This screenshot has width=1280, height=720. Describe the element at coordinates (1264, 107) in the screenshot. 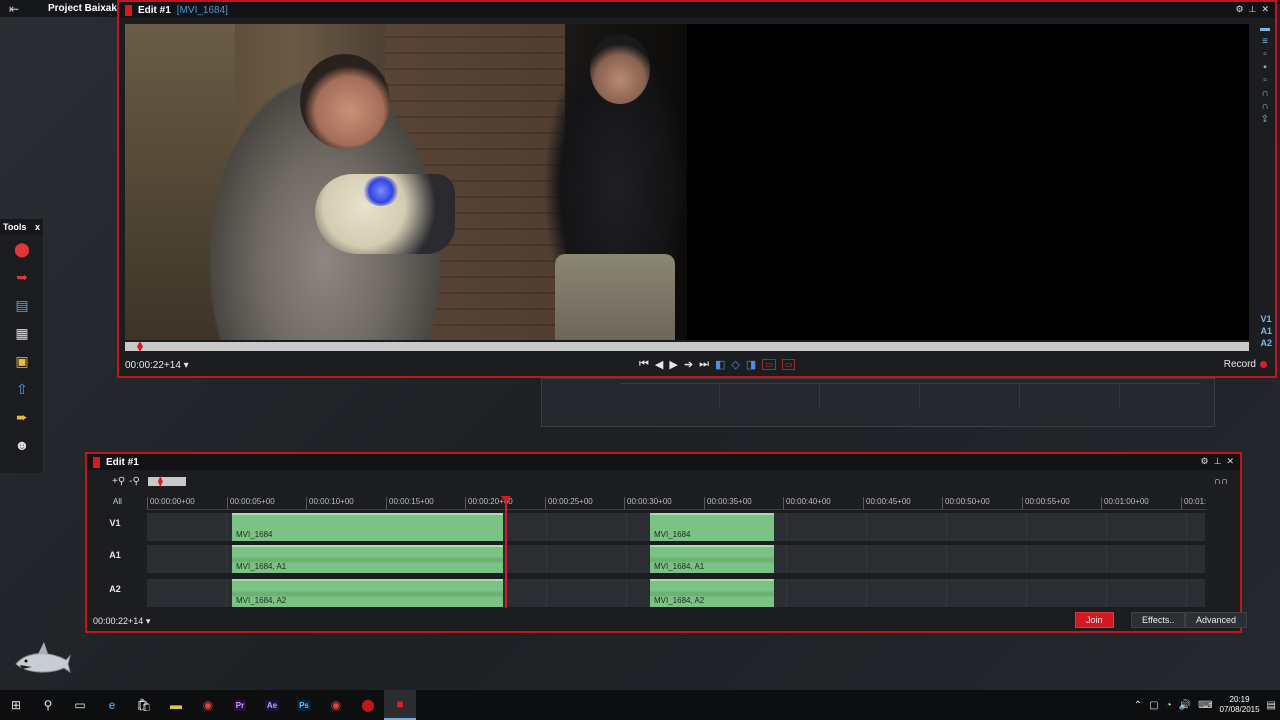

I see `arc2-icon: ∩` at that location.